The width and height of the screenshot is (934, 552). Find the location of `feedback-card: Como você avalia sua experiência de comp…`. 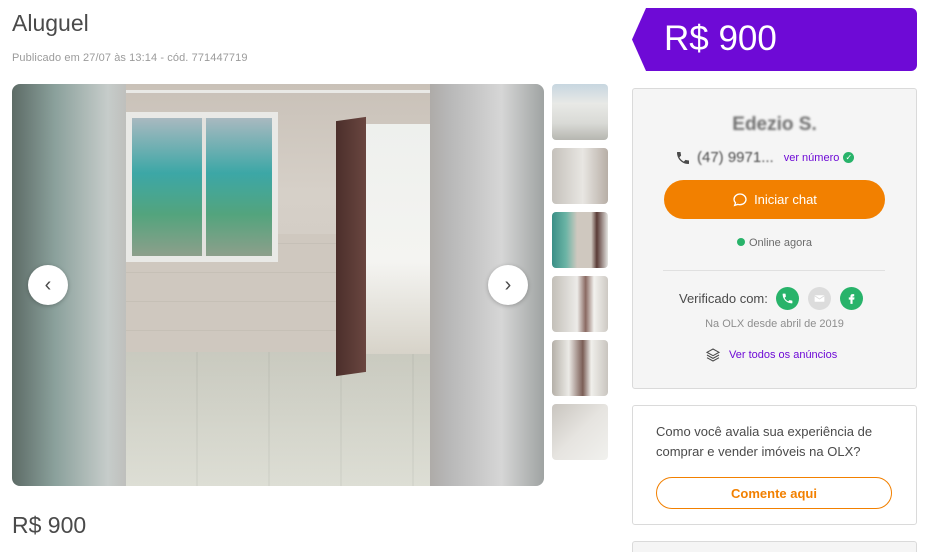

feedback-card: Como você avalia sua experiência de comp… is located at coordinates (774, 465).